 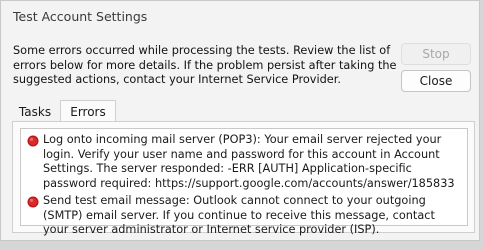 What do you see at coordinates (436, 54) in the screenshot?
I see `stop-button: Stop` at bounding box center [436, 54].